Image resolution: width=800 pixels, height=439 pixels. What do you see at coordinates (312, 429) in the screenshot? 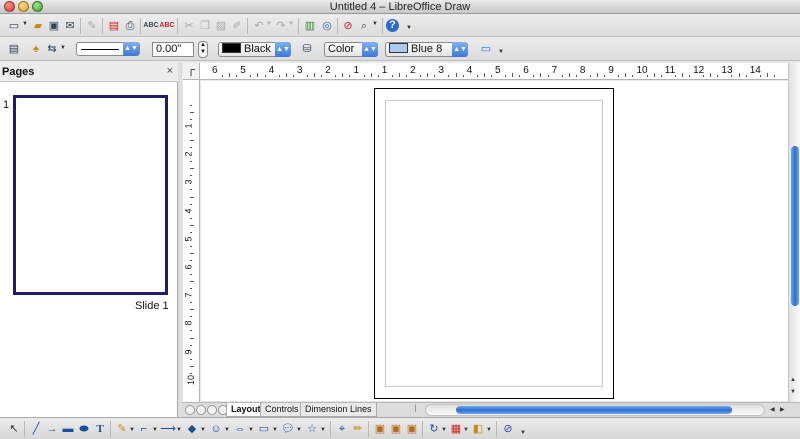
I see `stars-icon: ☆` at bounding box center [312, 429].